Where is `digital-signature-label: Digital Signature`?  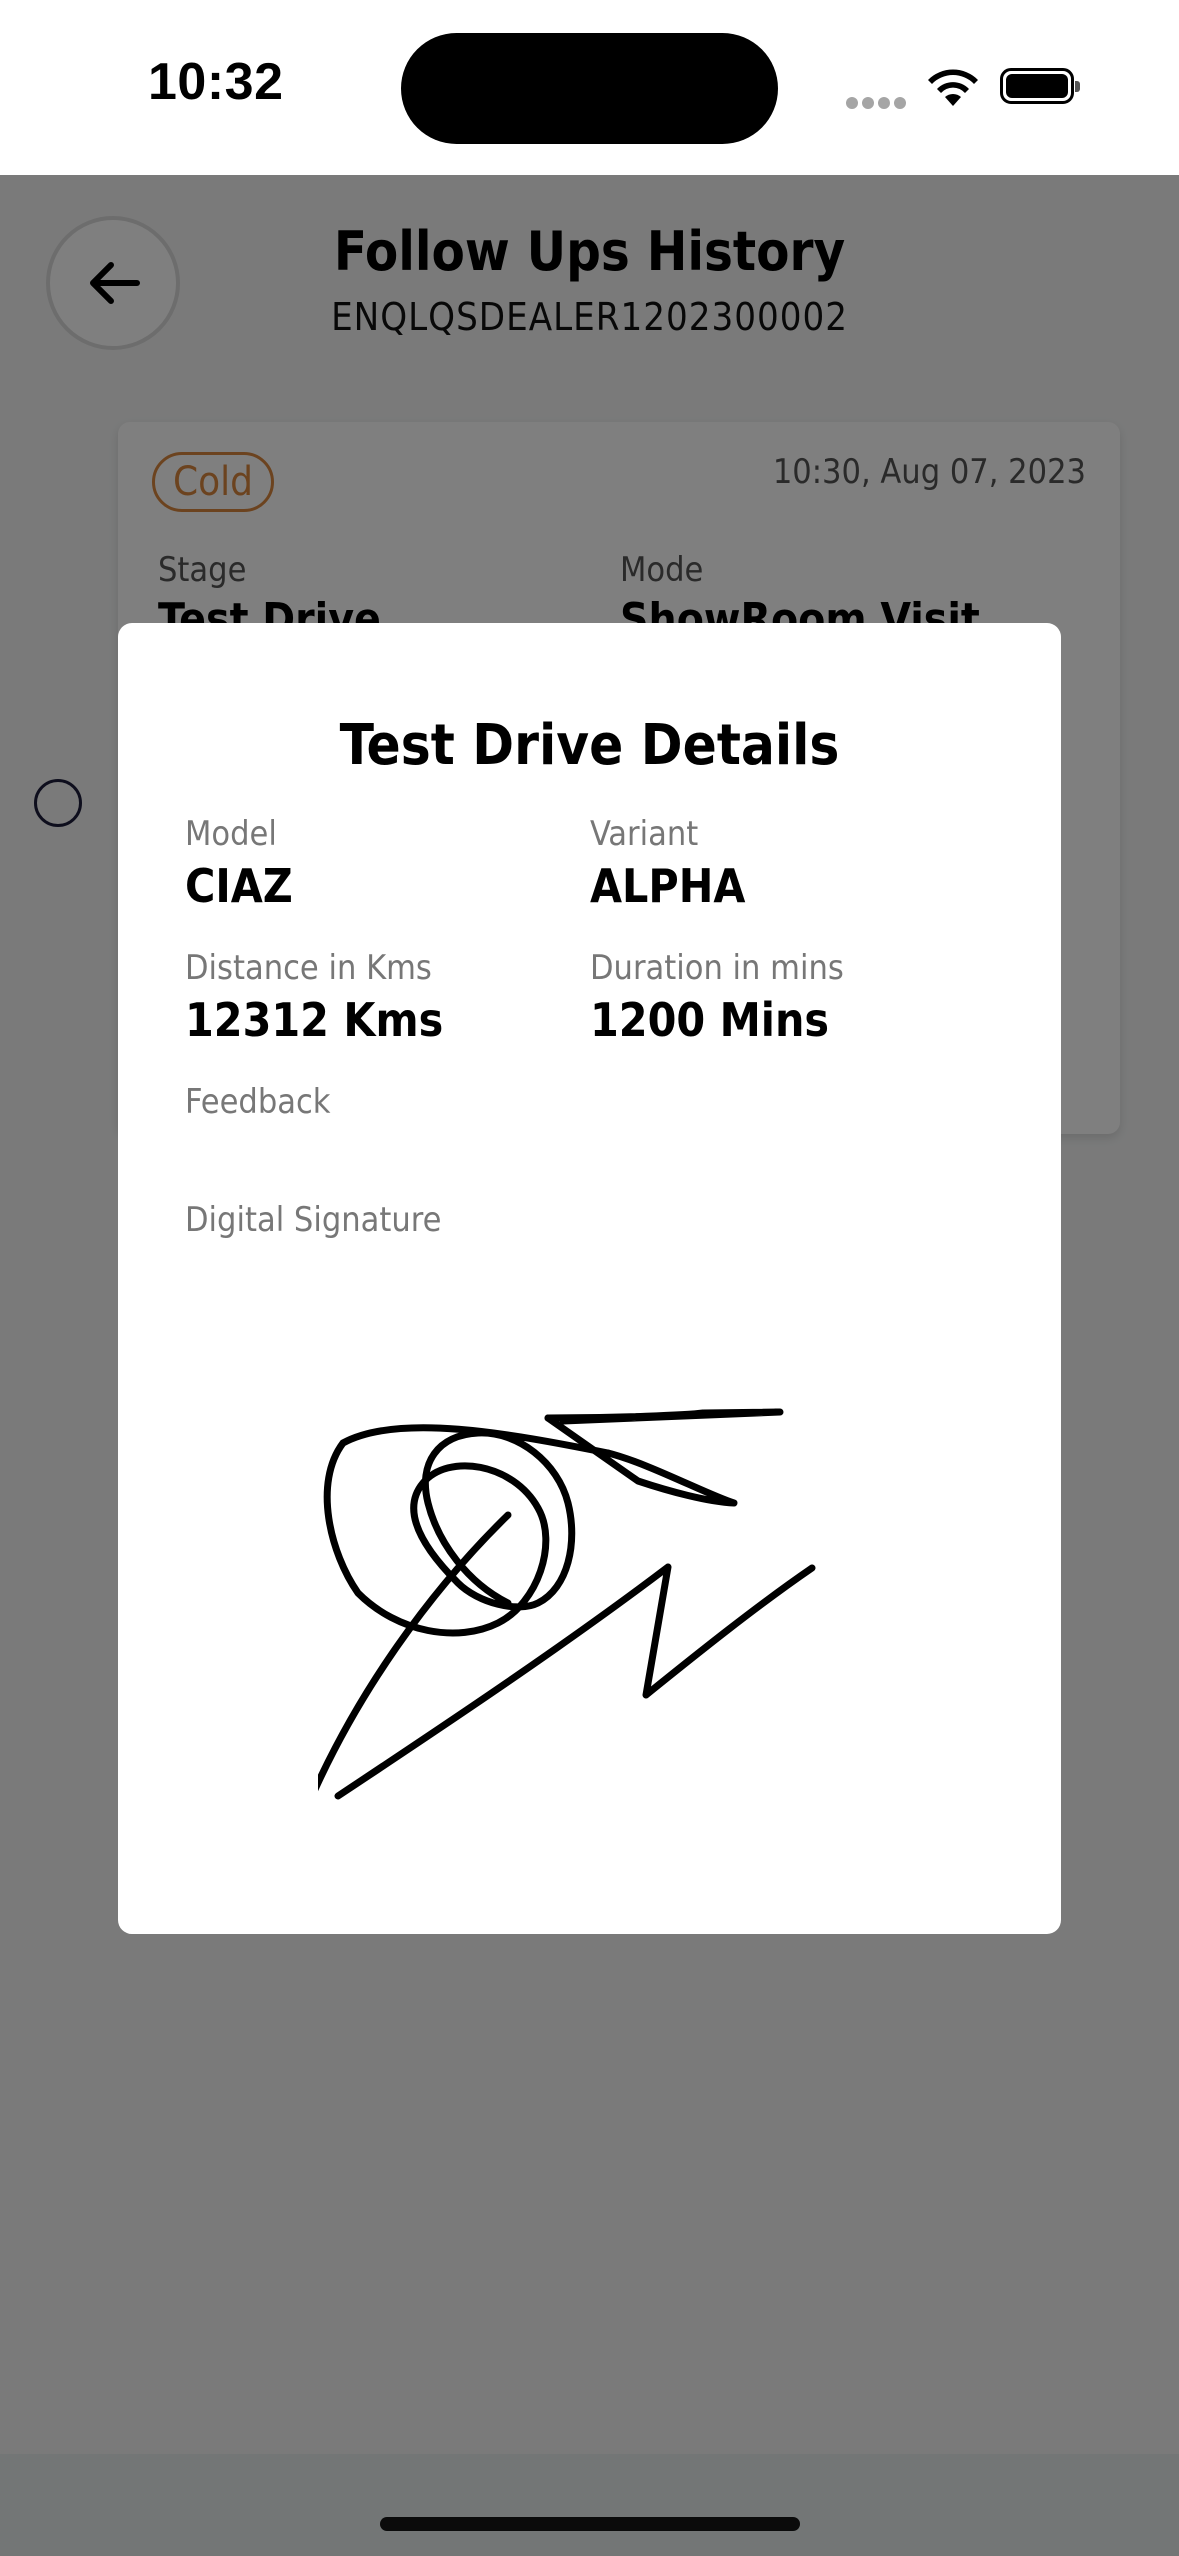 digital-signature-label: Digital Signature is located at coordinates (313, 1220).